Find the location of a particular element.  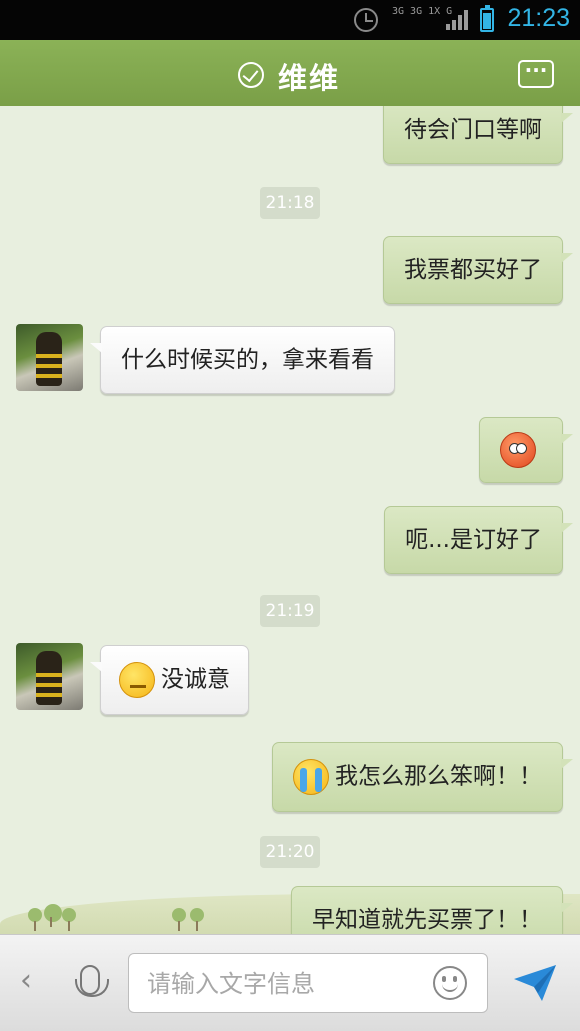

message-text: 呃...是订好了 is located at coordinates (473, 540).